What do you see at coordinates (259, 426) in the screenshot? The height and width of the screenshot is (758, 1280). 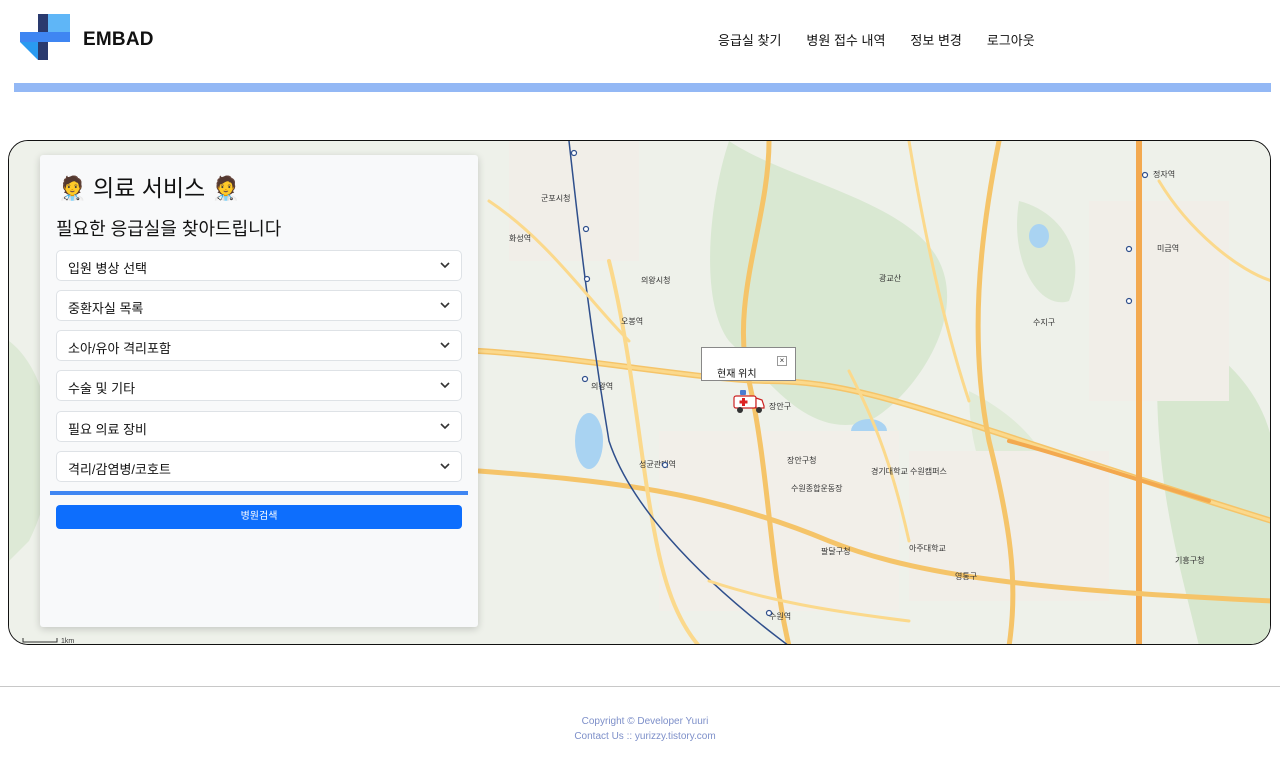 I see `select-medical-equipment: 필요 의료 장비` at bounding box center [259, 426].